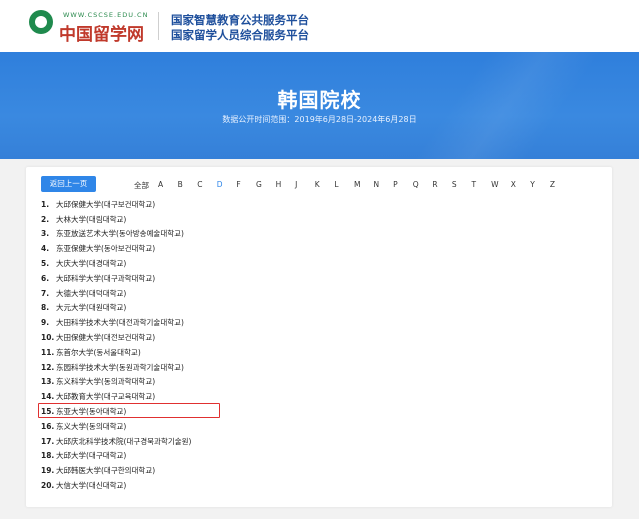  Describe the element at coordinates (91, 411) in the screenshot. I see `school-name-link: 东亚大学(동아대학교)` at that location.